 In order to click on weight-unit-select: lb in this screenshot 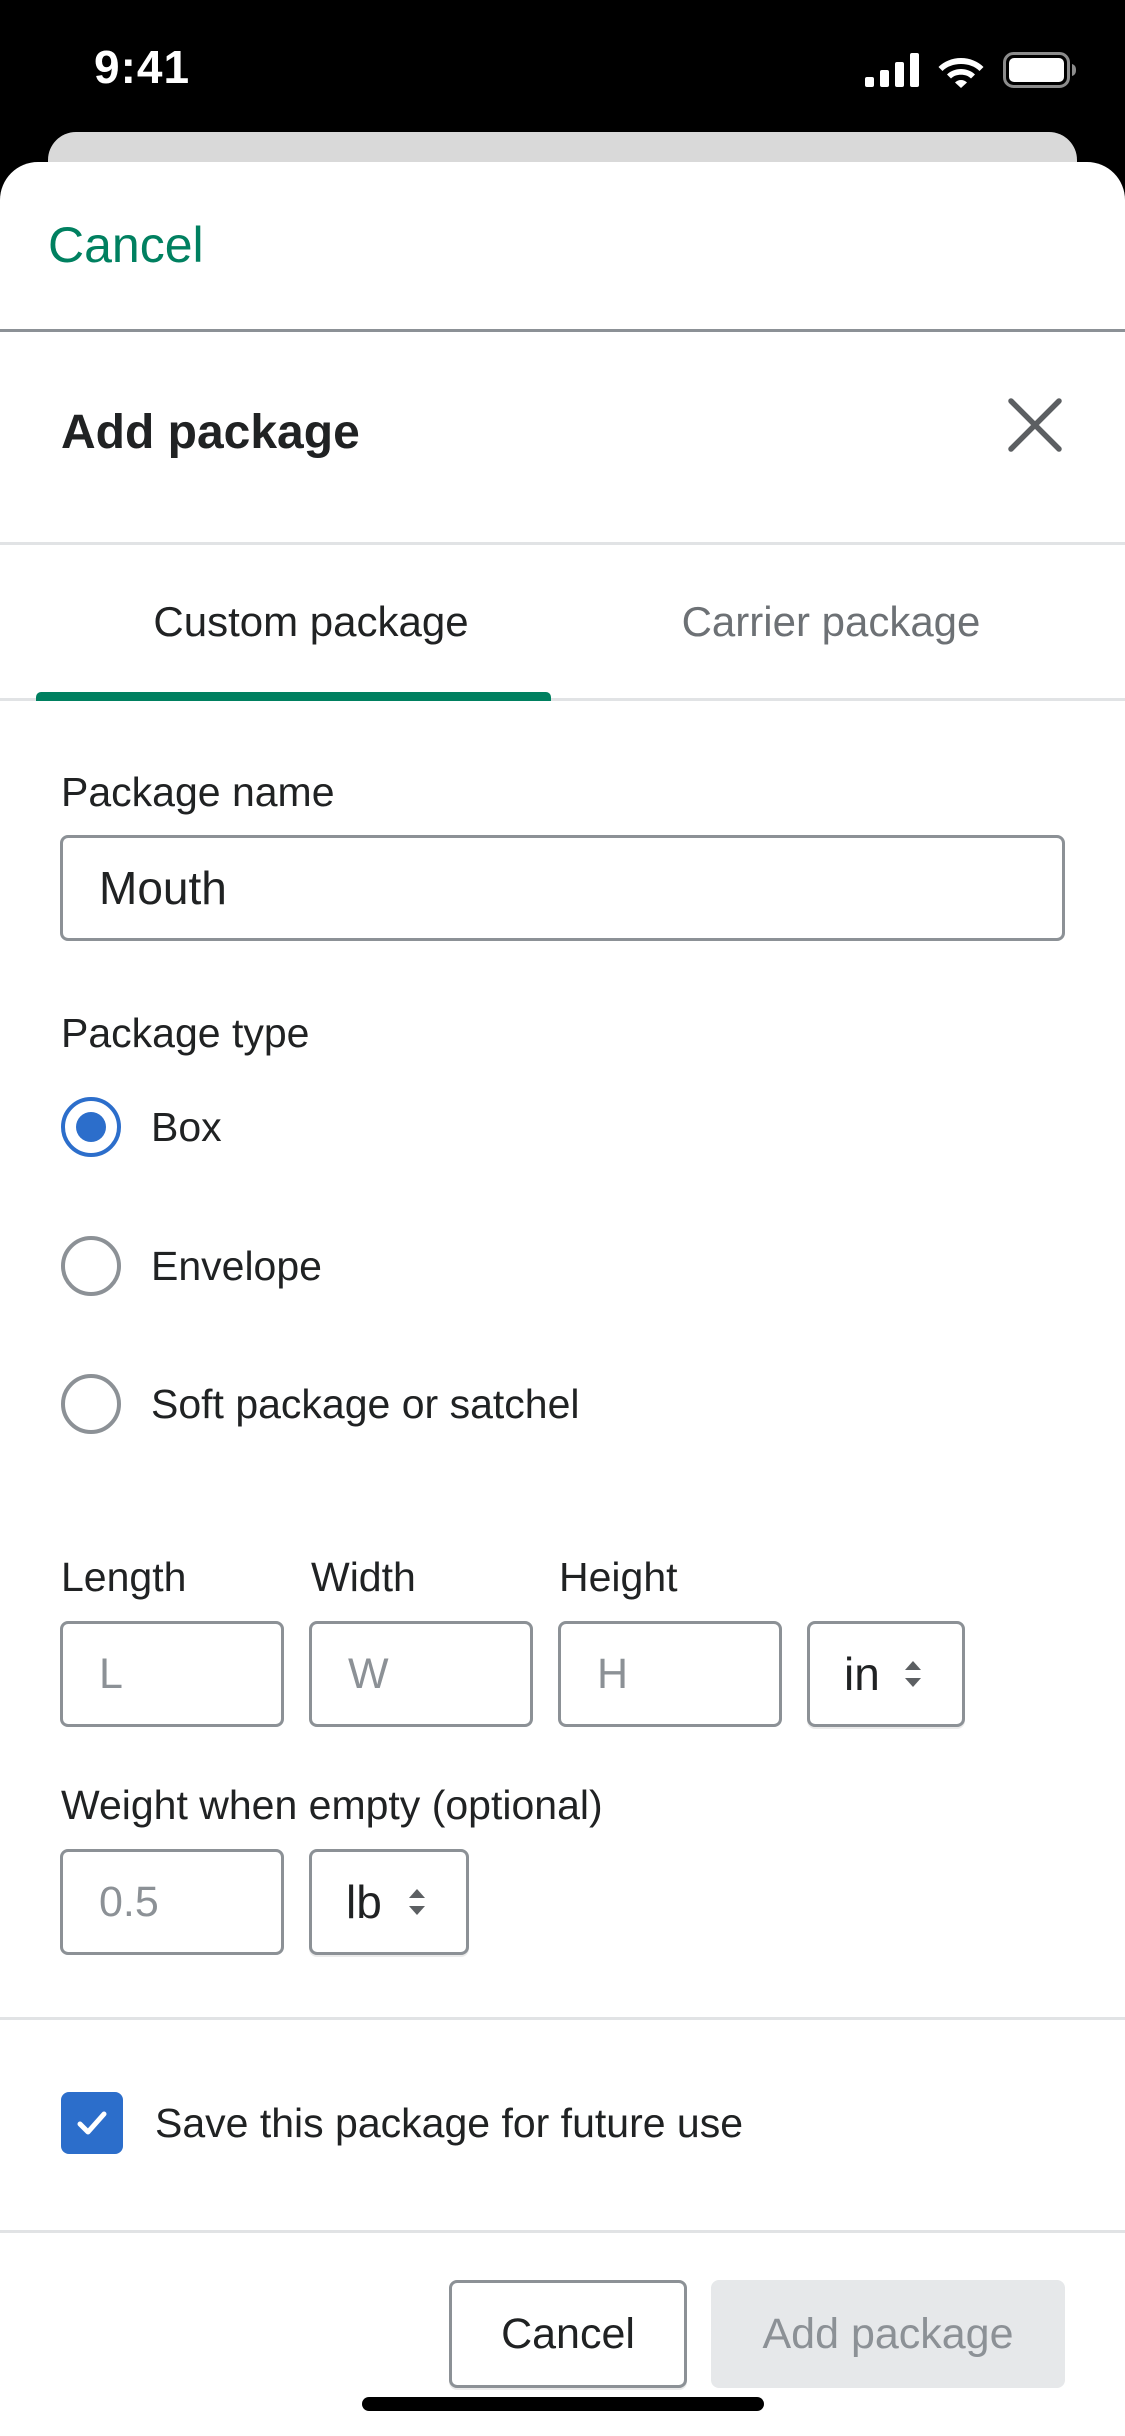, I will do `click(389, 1902)`.